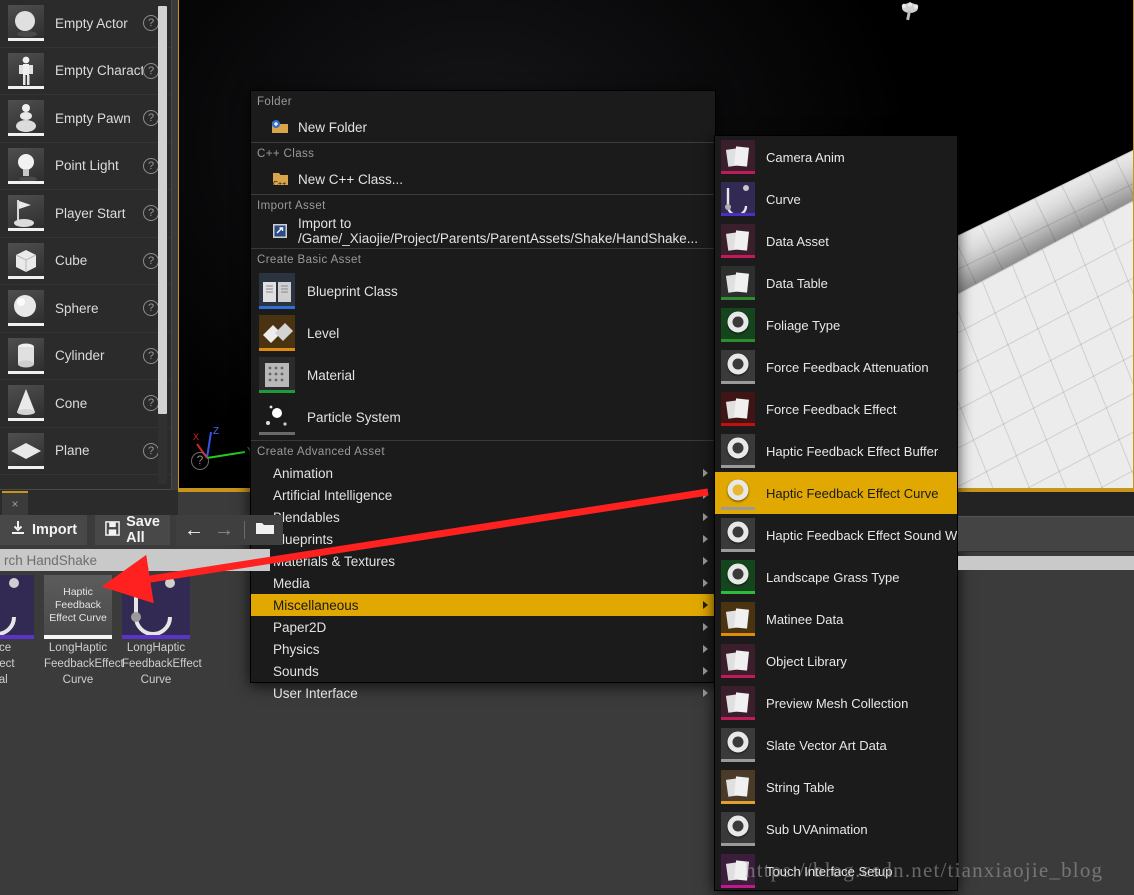  Describe the element at coordinates (910, 13) in the screenshot. I see `viewport-mesh-object` at that location.